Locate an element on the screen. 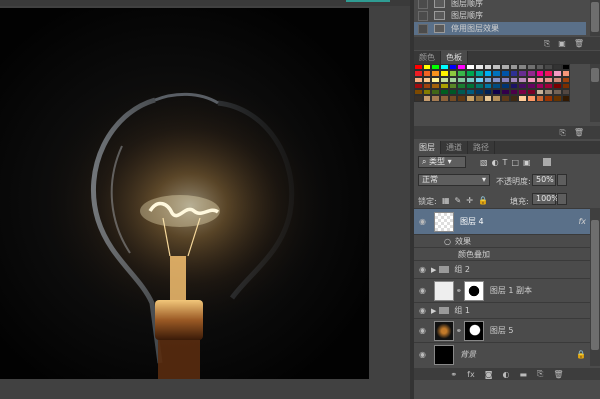 This screenshot has height=399, width=600. tab-paths: 路径 is located at coordinates (481, 147).